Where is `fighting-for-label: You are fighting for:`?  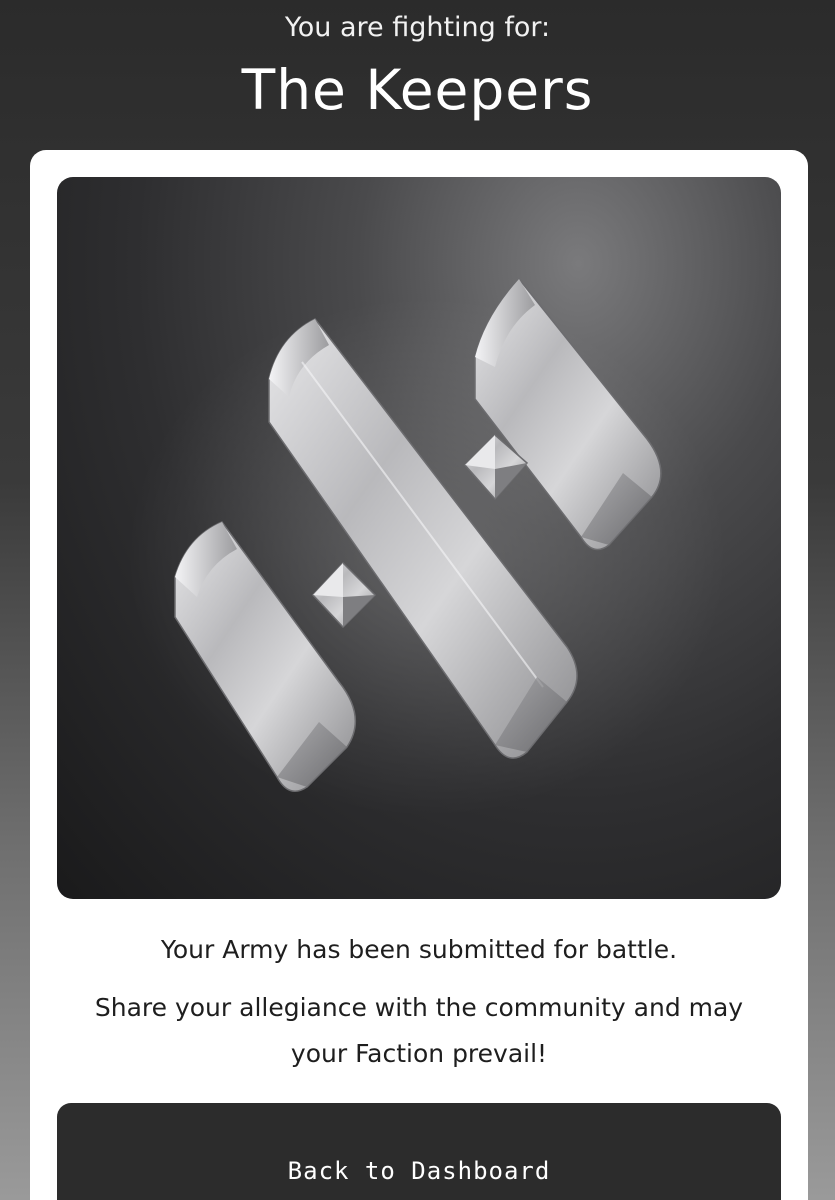
fighting-for-label: You are fighting for: is located at coordinates (417, 27).